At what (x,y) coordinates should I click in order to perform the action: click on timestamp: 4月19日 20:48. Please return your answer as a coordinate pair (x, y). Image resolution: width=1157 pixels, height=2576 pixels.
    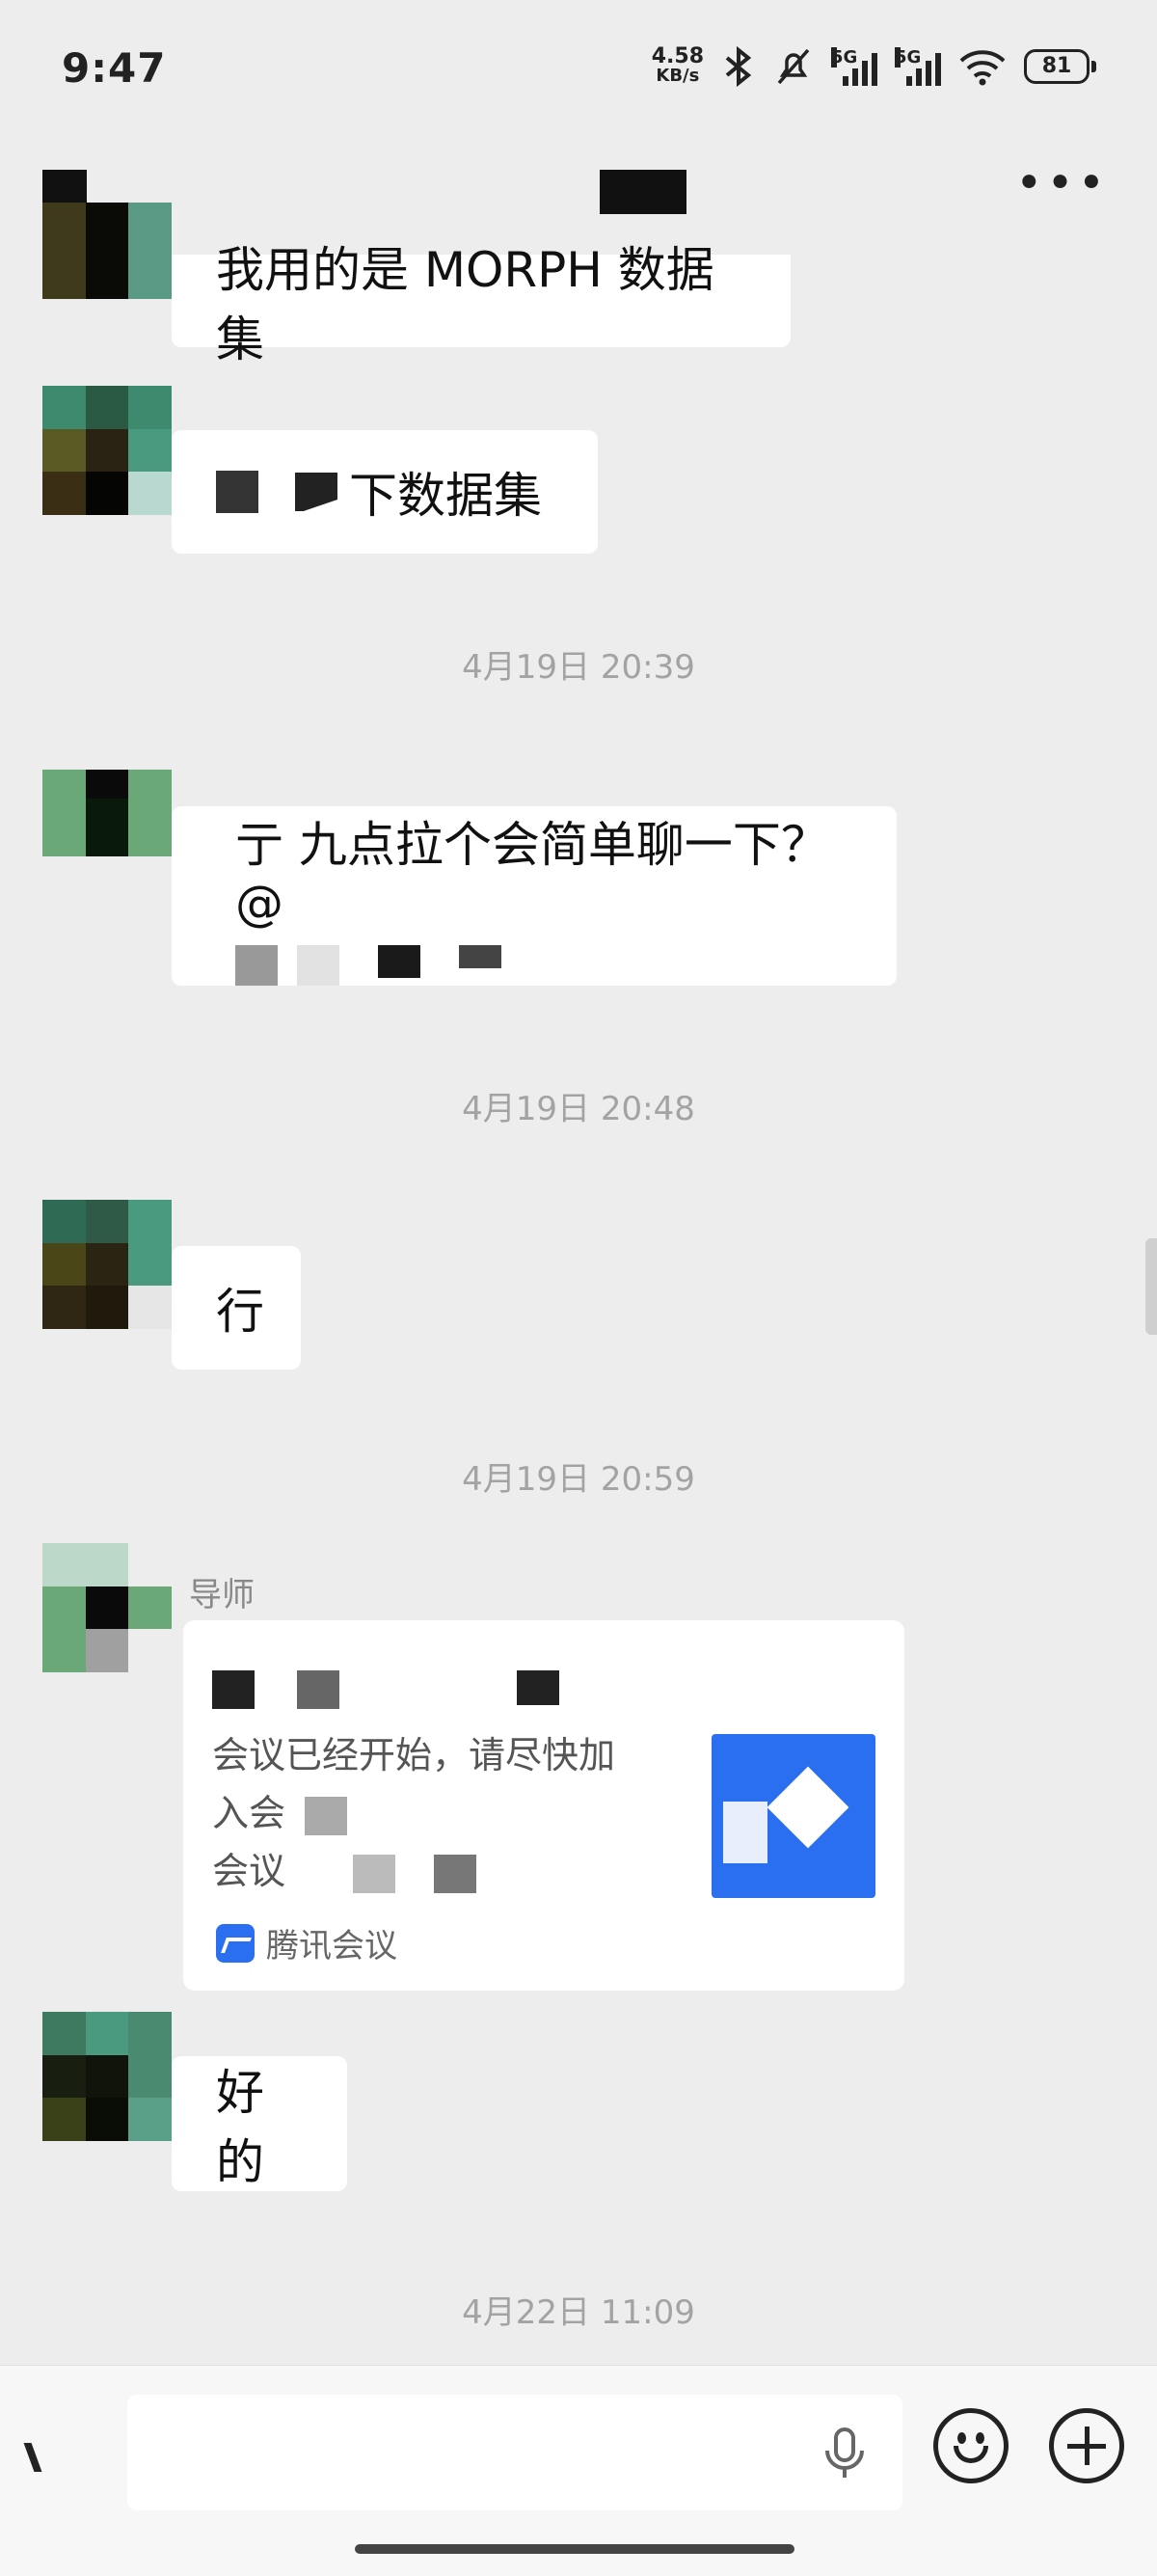
    Looking at the image, I should click on (578, 1109).